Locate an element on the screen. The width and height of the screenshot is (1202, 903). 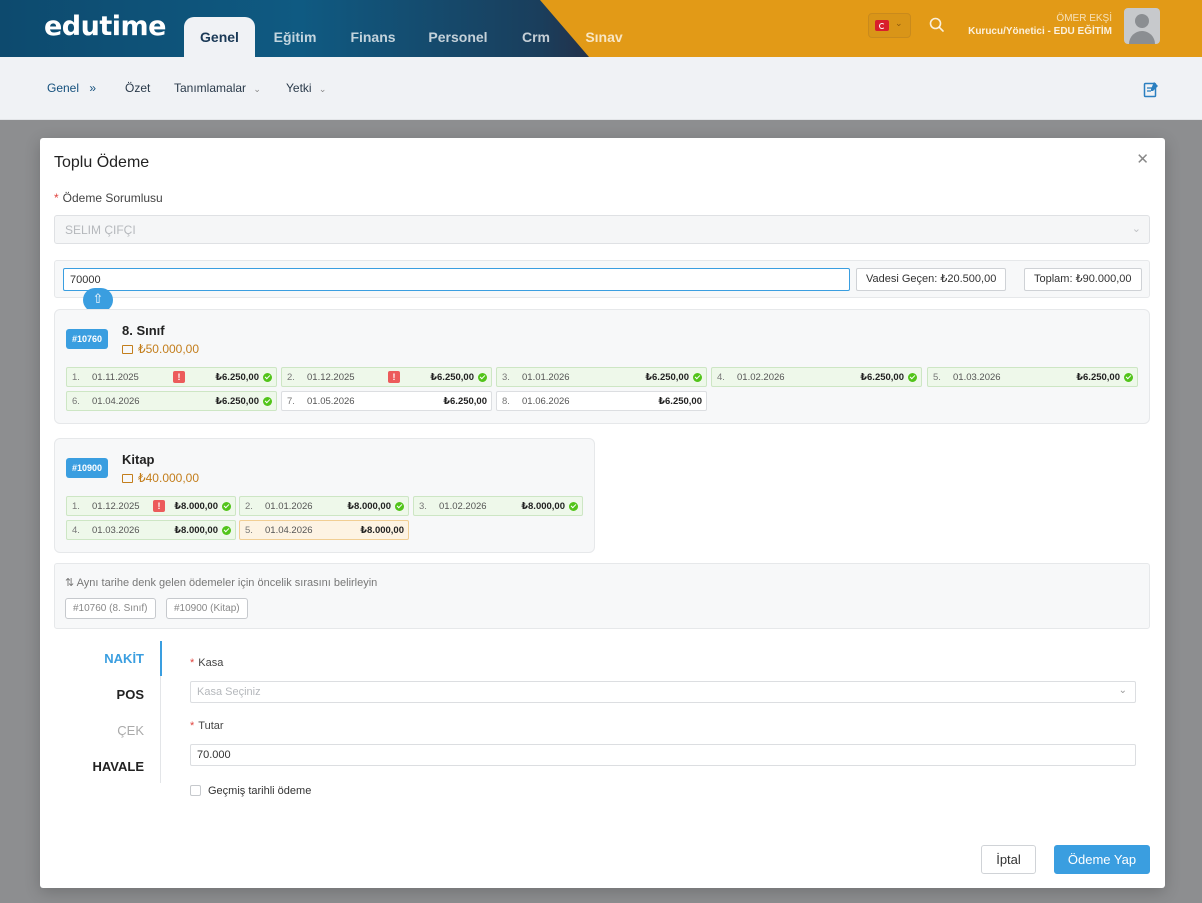
submit-payment-button: Ödeme Yap is located at coordinates (1102, 859).